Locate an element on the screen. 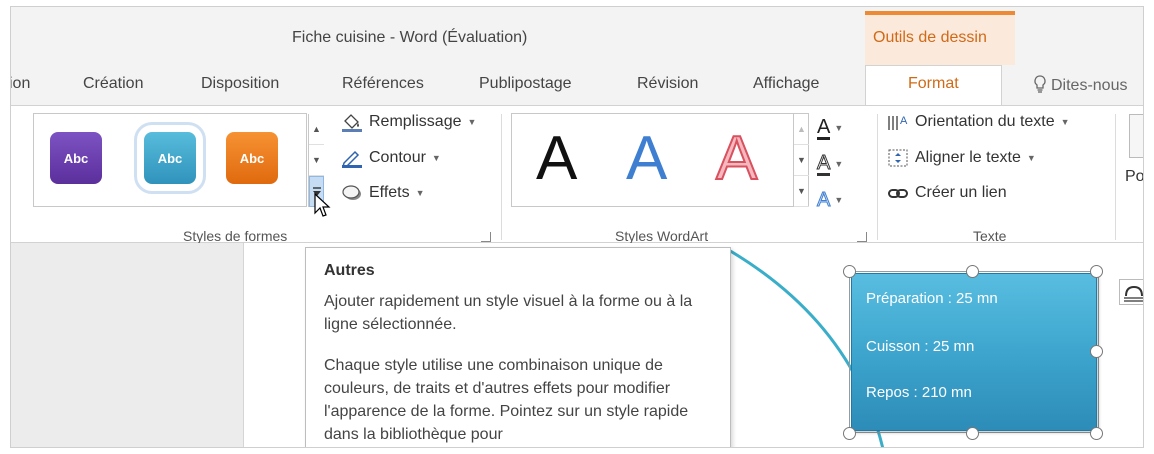 Image resolution: width=1154 pixels, height=454 pixels. position-button-label: Pos is located at coordinates (1134, 177).